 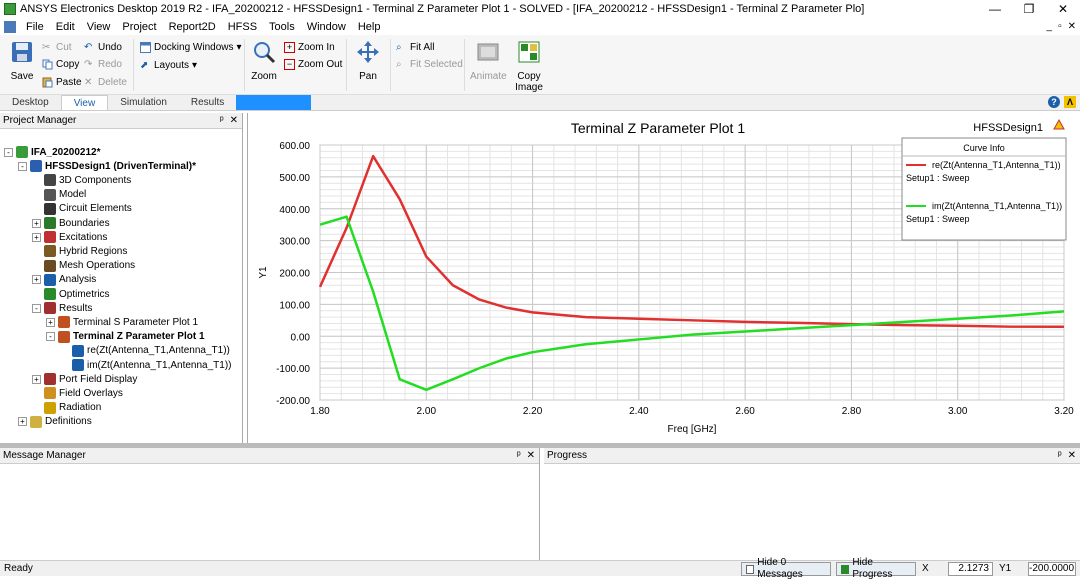 What do you see at coordinates (69, 82) in the screenshot?
I see `paste-label: Paste` at bounding box center [69, 82].